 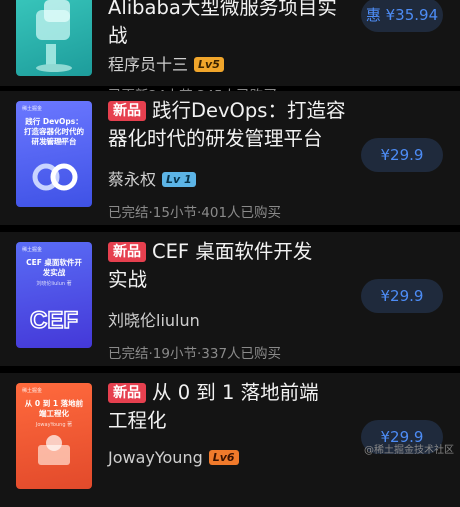 I want to click on cover-author: 刘晓伦liulun 著, so click(x=54, y=284).